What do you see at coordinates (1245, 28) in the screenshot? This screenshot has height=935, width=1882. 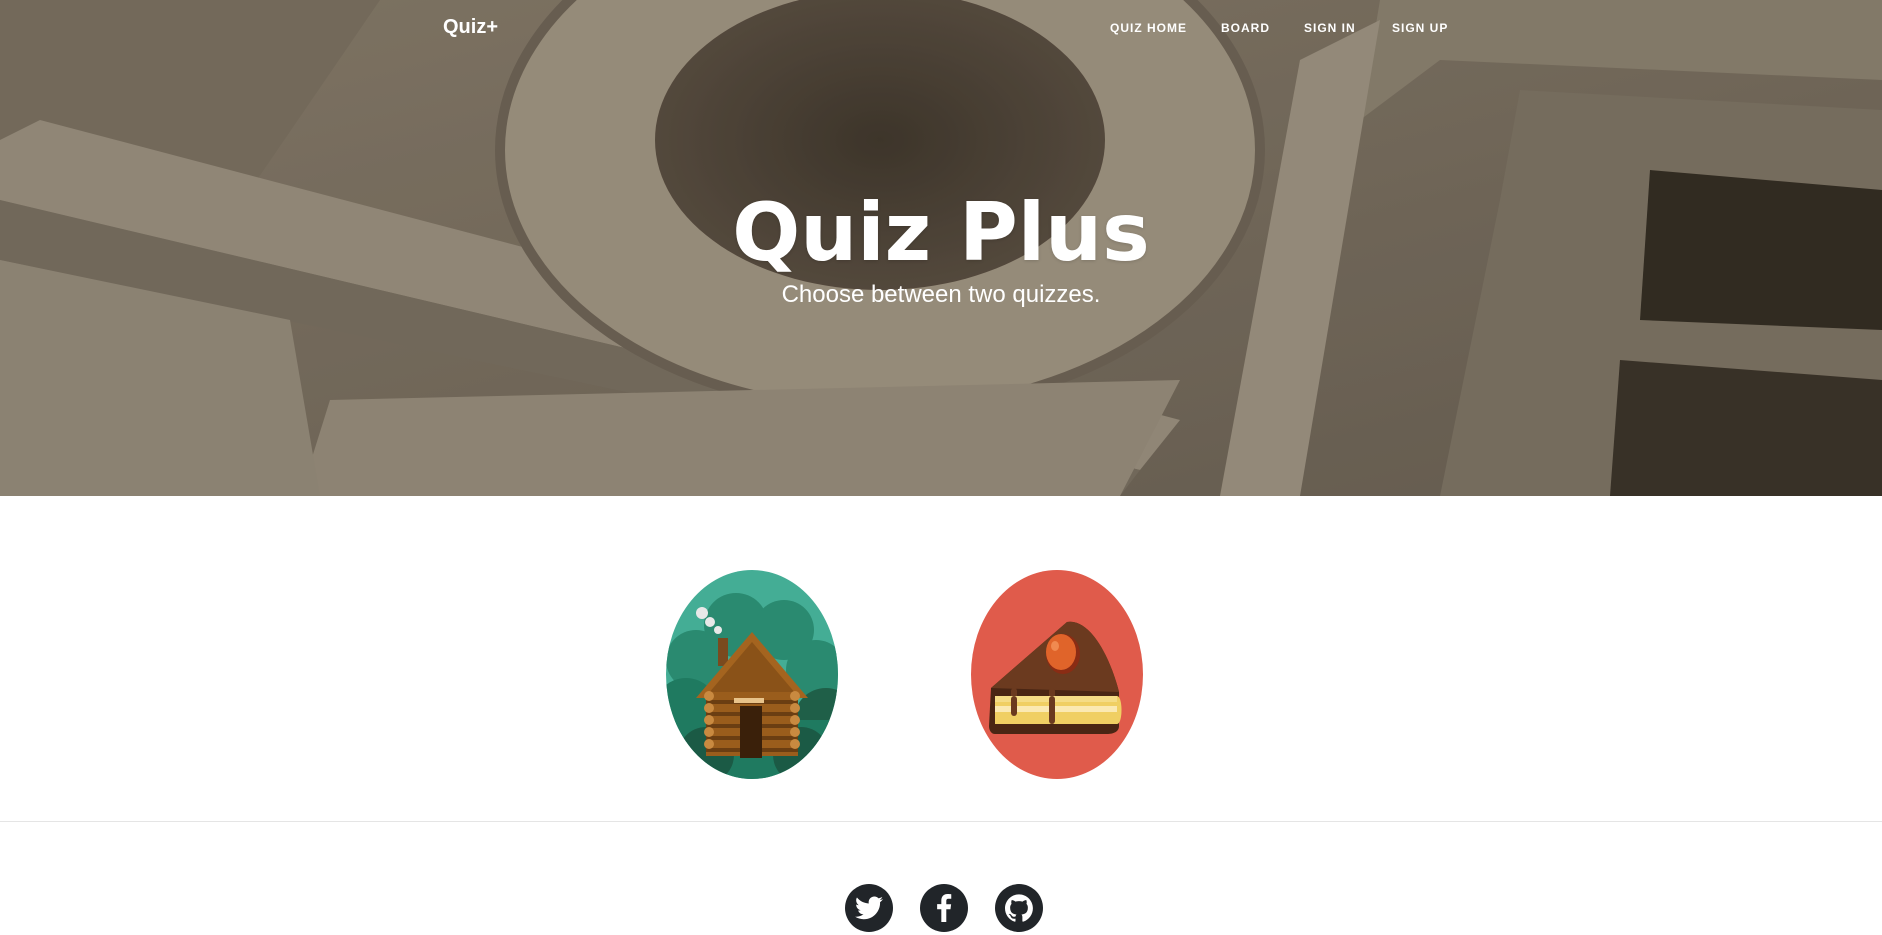 I see `nav-board: BOARD` at bounding box center [1245, 28].